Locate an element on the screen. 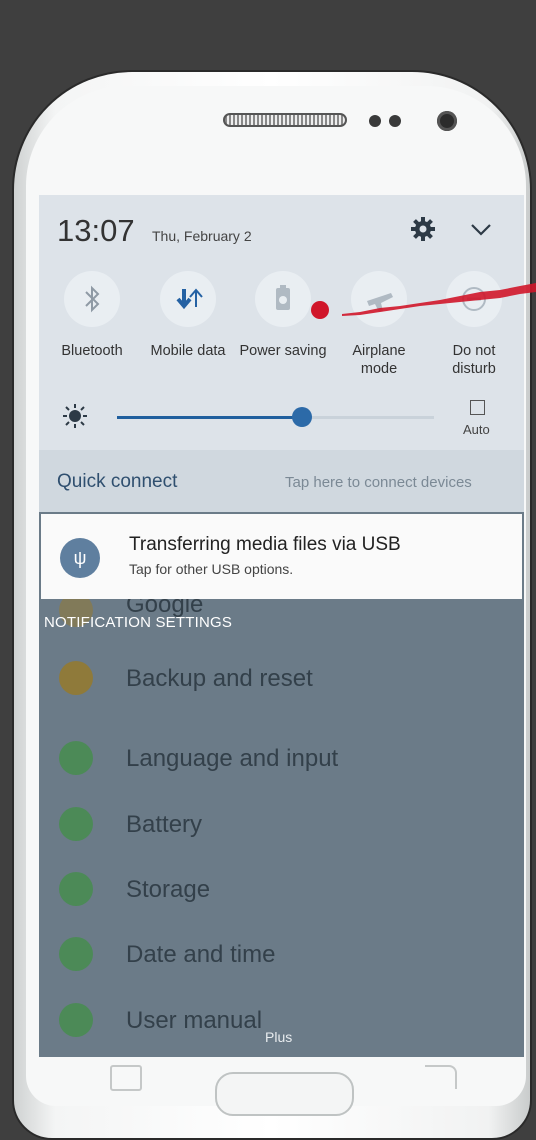 The height and width of the screenshot is (1140, 536). annotation-overlay is located at coordinates (423, 301).